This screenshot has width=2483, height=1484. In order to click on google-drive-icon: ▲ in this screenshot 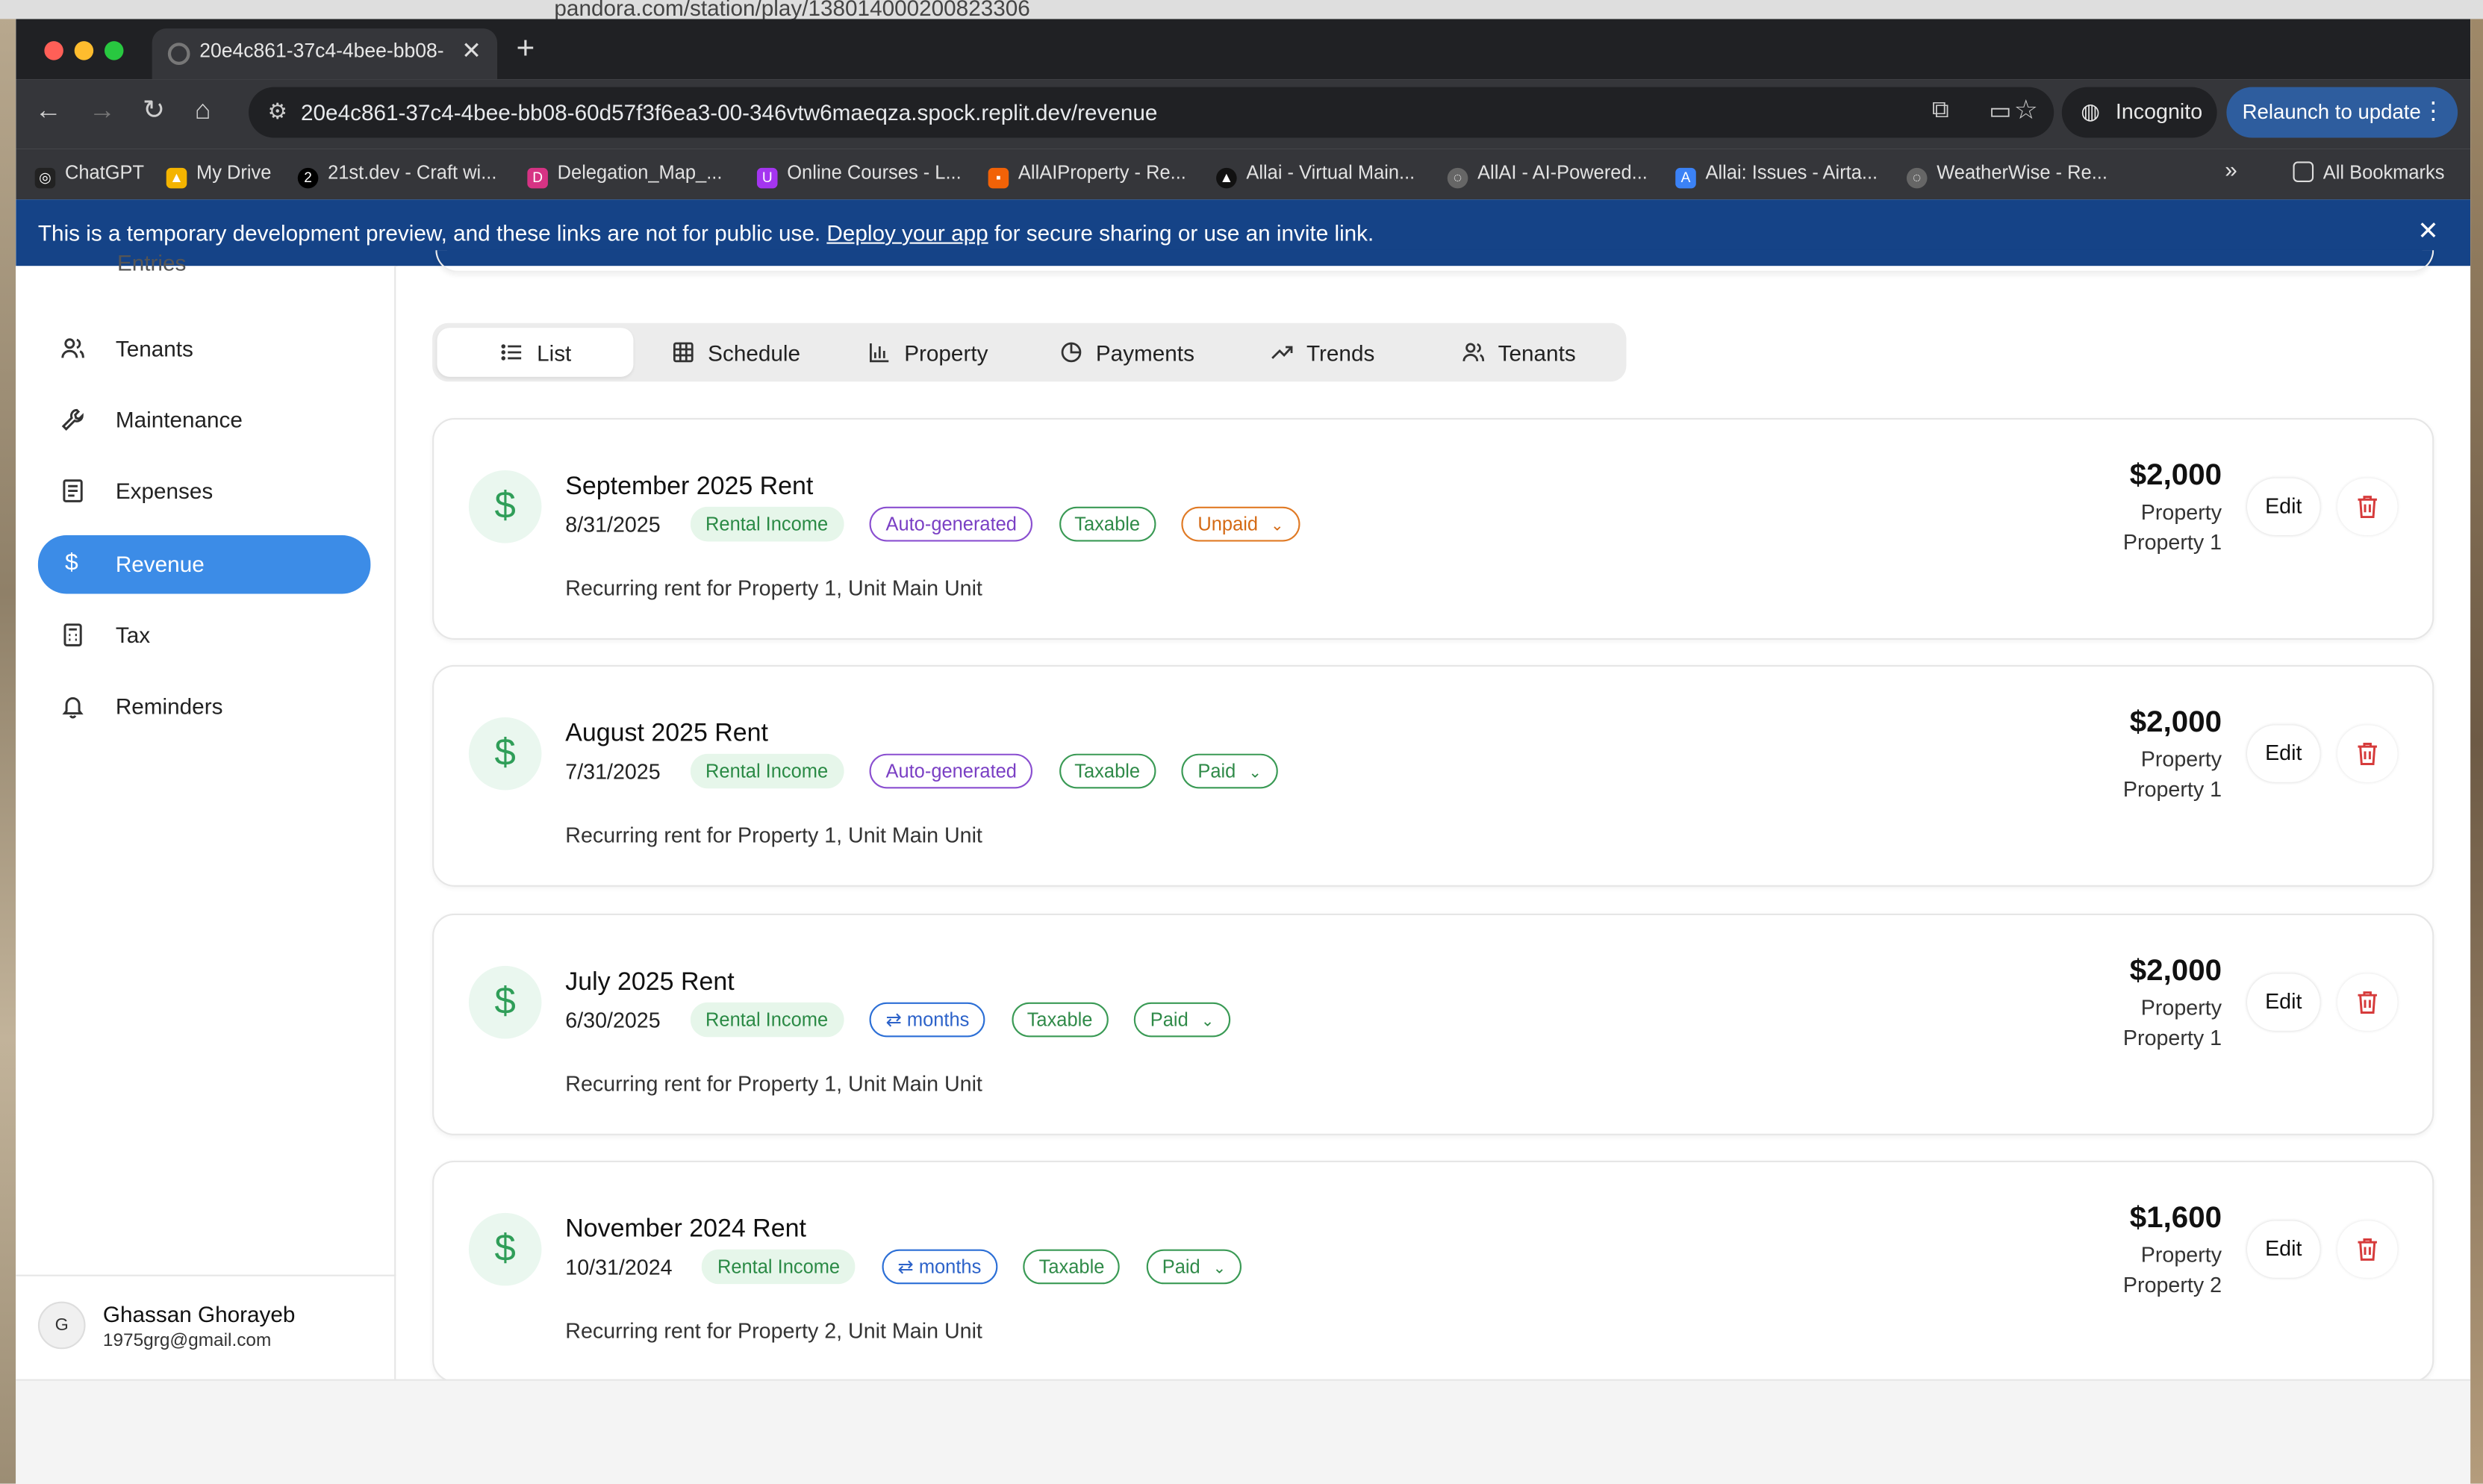, I will do `click(176, 178)`.